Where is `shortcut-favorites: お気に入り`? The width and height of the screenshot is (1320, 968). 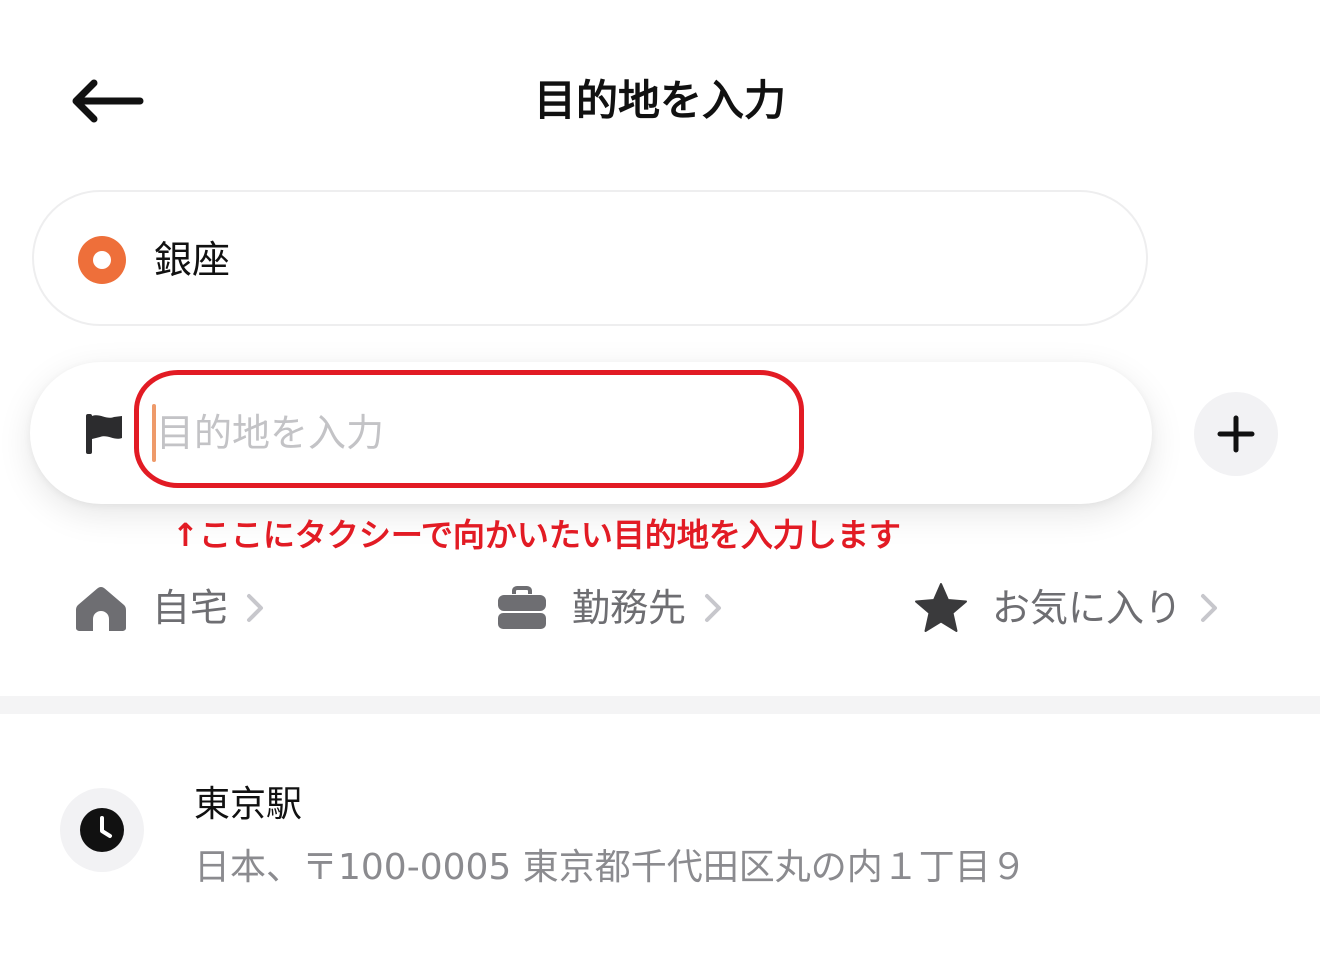 shortcut-favorites: お気に入り is located at coordinates (1066, 608).